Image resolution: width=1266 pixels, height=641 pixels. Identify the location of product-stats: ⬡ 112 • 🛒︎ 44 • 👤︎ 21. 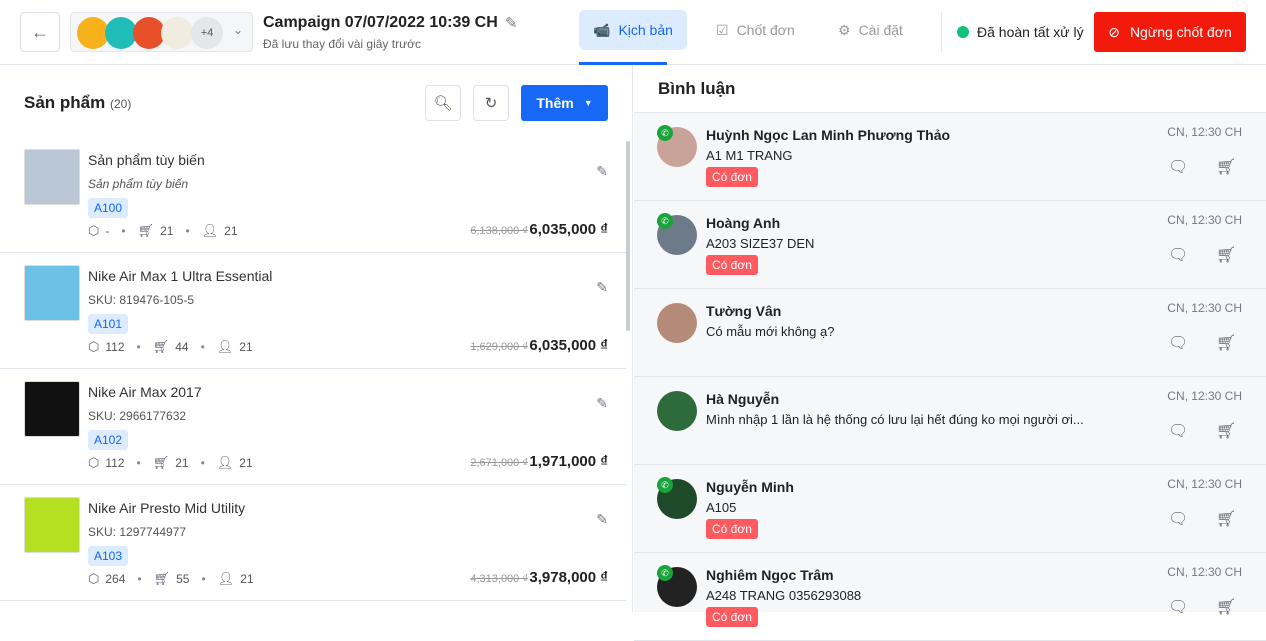
(170, 347).